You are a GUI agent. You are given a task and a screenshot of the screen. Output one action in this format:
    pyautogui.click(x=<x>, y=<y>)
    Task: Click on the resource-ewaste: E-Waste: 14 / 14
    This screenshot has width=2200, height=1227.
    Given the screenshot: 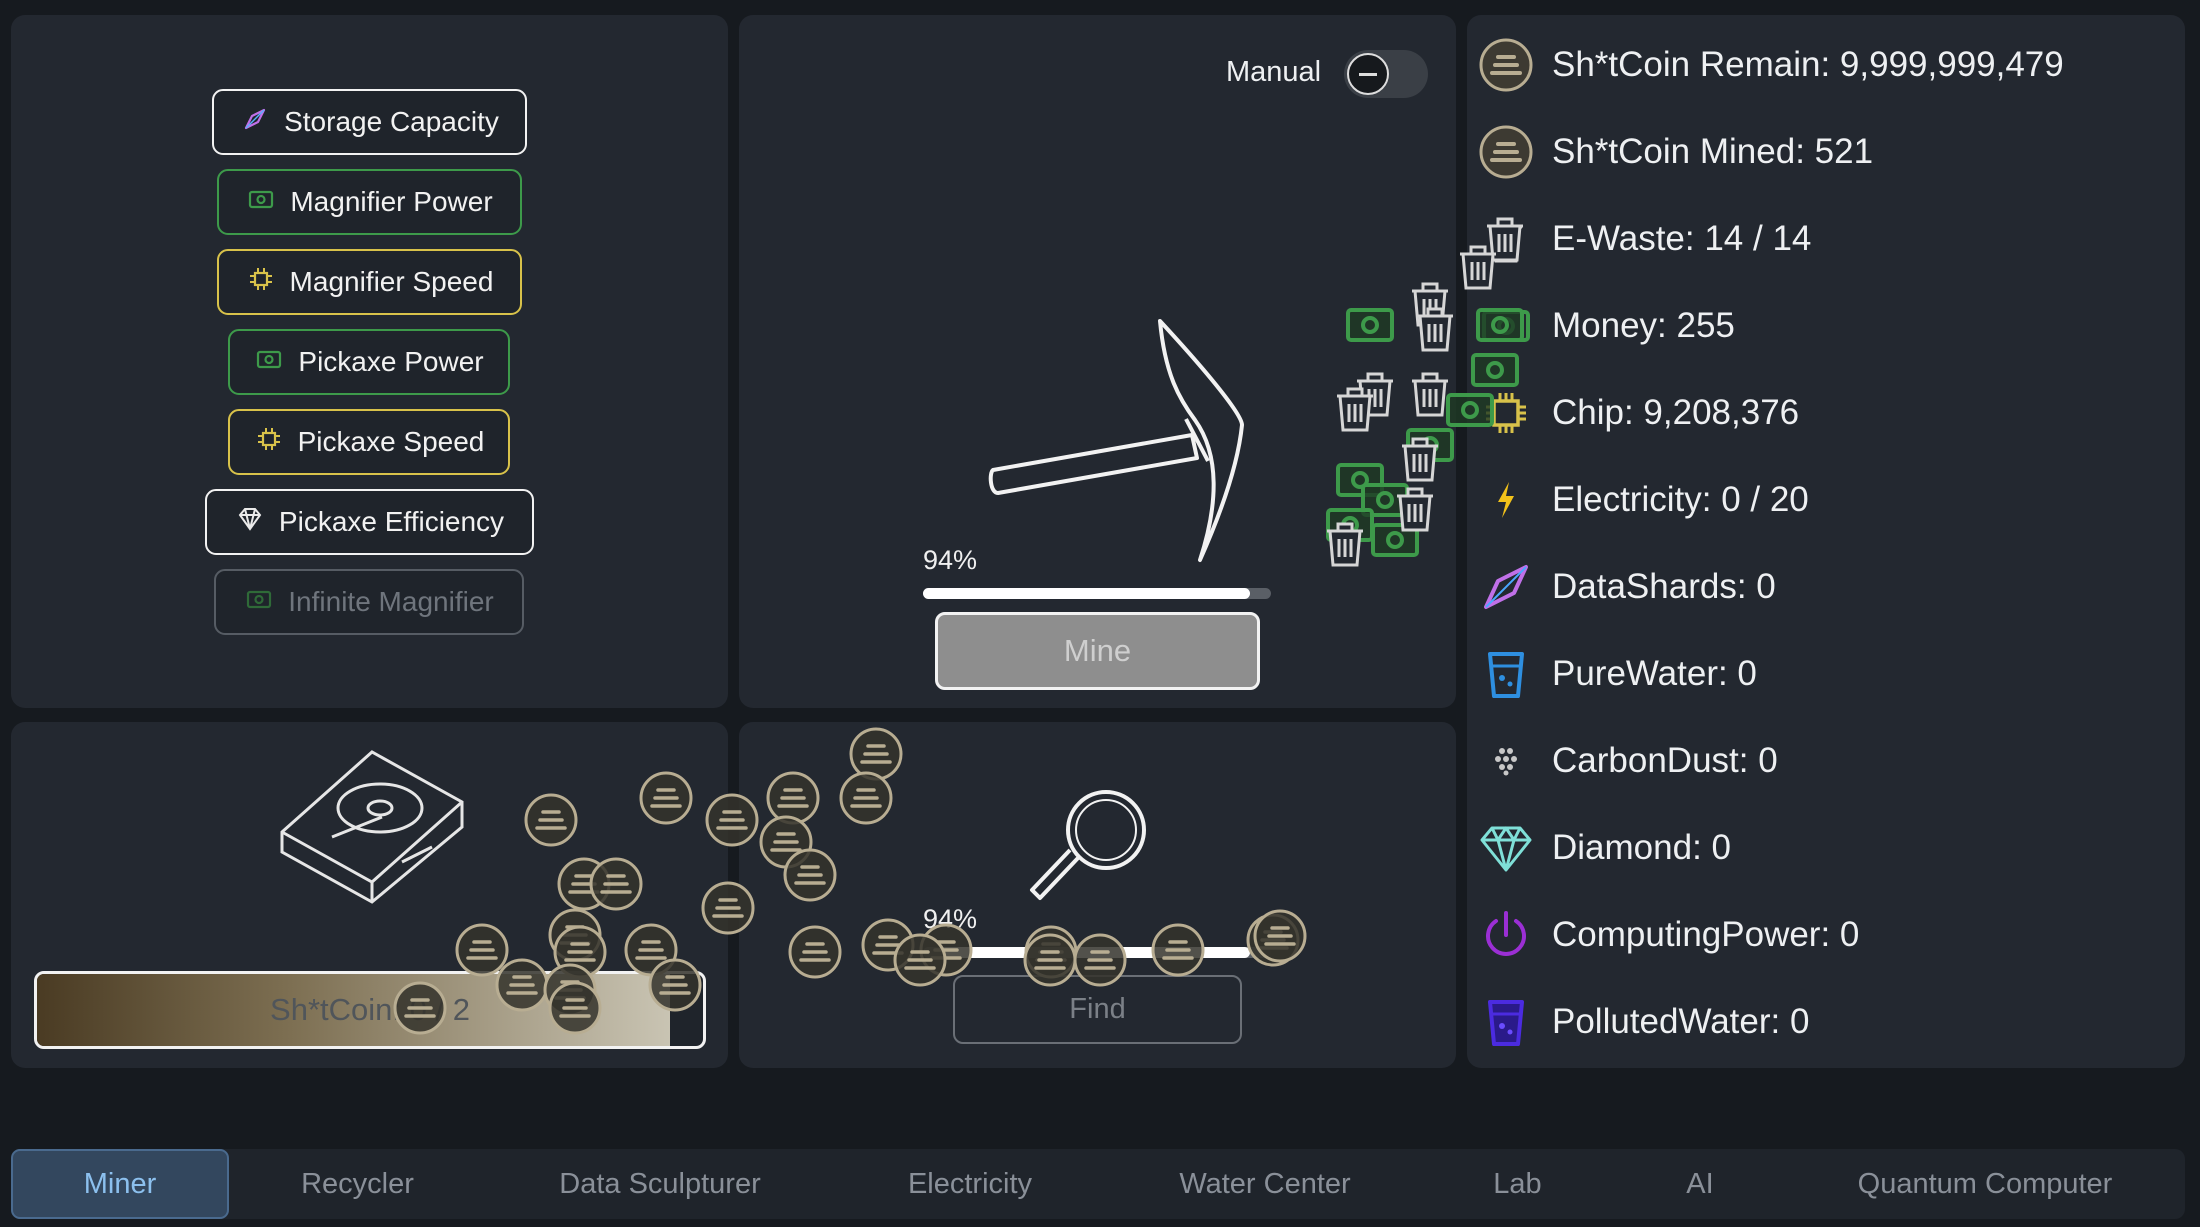 What is the action you would take?
    pyautogui.click(x=1643, y=239)
    